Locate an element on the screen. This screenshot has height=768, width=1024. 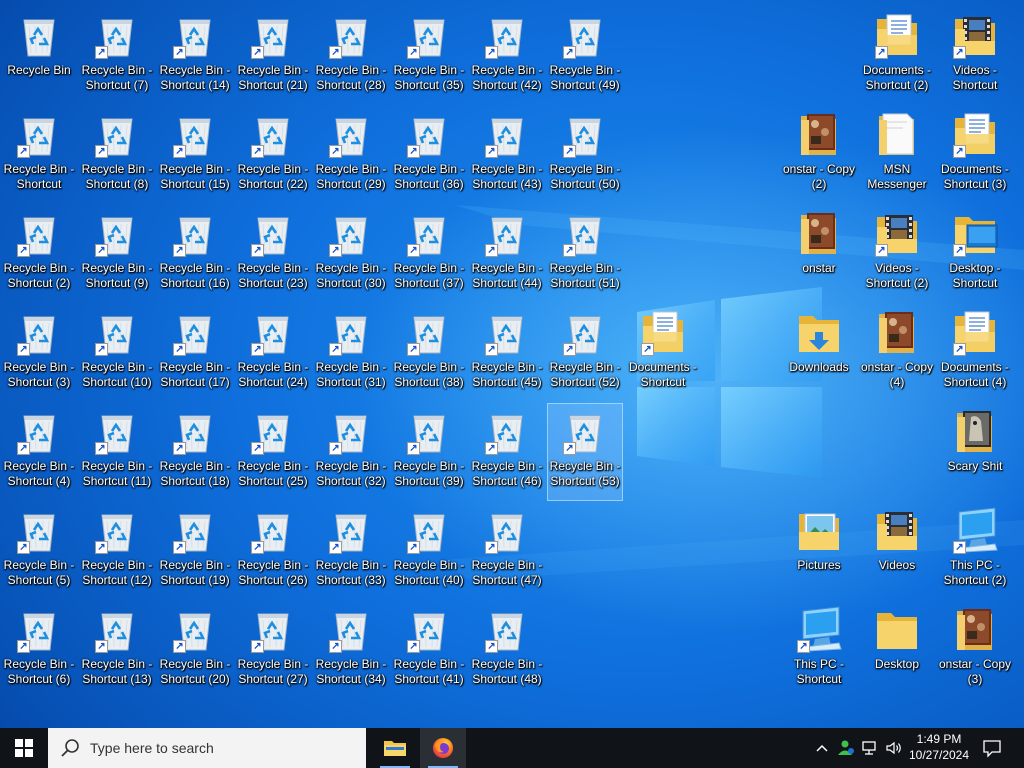
chevron-up-icon is located at coordinates (822, 748).